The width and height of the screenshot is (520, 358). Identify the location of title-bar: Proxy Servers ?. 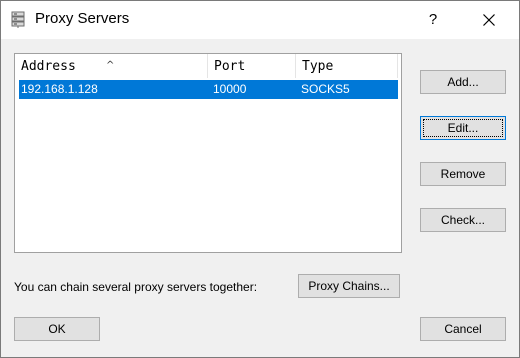
(260, 20).